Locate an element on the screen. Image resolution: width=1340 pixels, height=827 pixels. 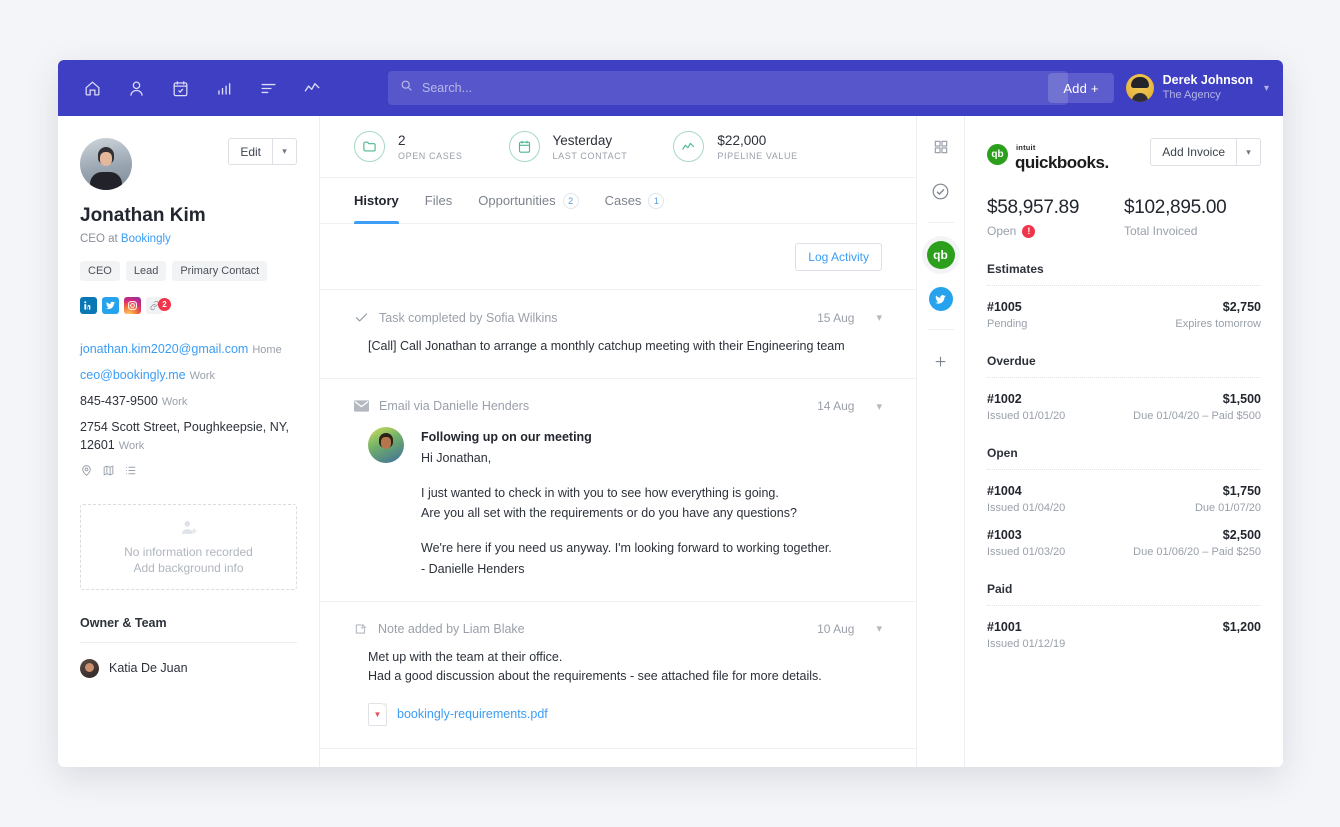
entry-header: Note added by Liam Blake 10 Aug ▾ is located at coordinates (618, 629).